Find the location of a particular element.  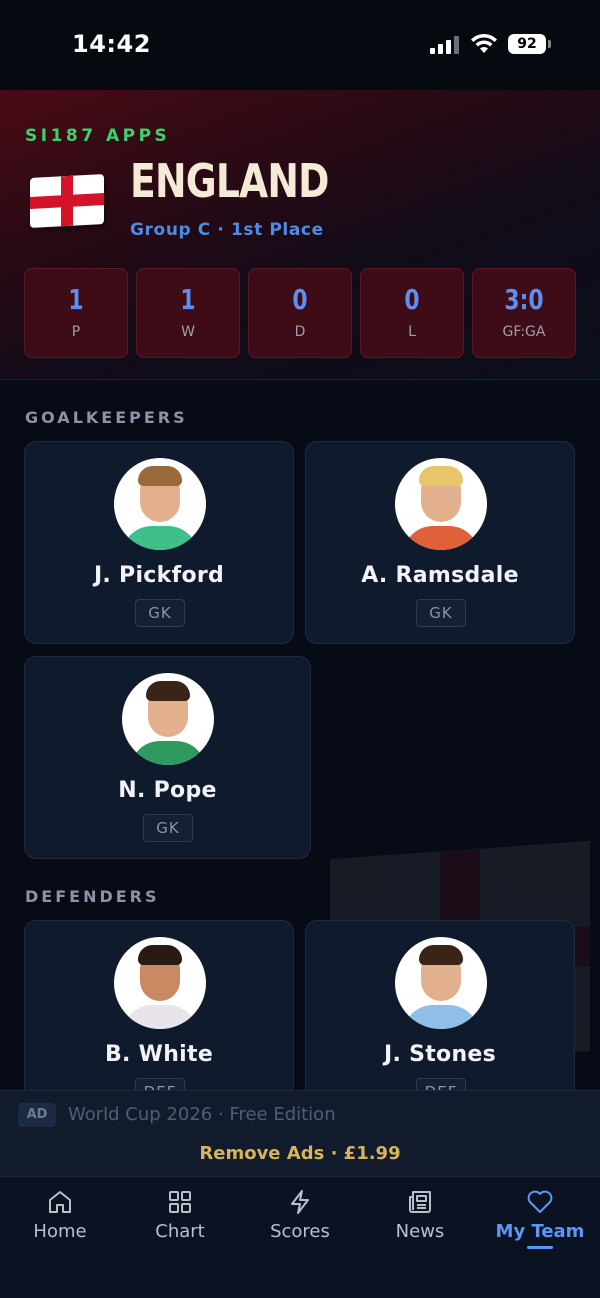

ad-badge: AD is located at coordinates (37, 1115).